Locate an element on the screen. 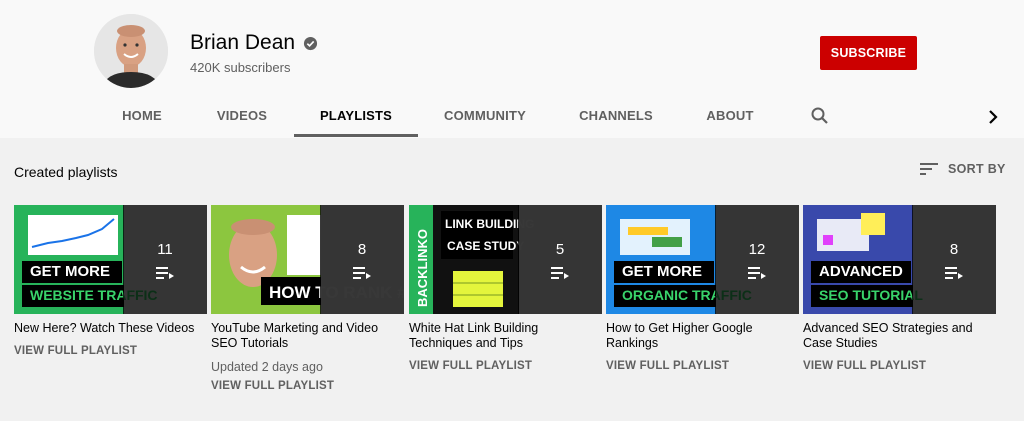 The width and height of the screenshot is (1024, 421). playlist-thumbnail: BACKLINKO LINK BUILDING CASE STUDY 5 is located at coordinates (505, 259).